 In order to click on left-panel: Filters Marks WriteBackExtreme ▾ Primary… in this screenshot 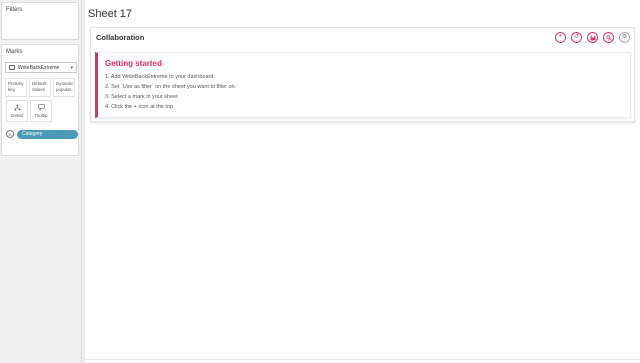, I will do `click(41, 181)`.